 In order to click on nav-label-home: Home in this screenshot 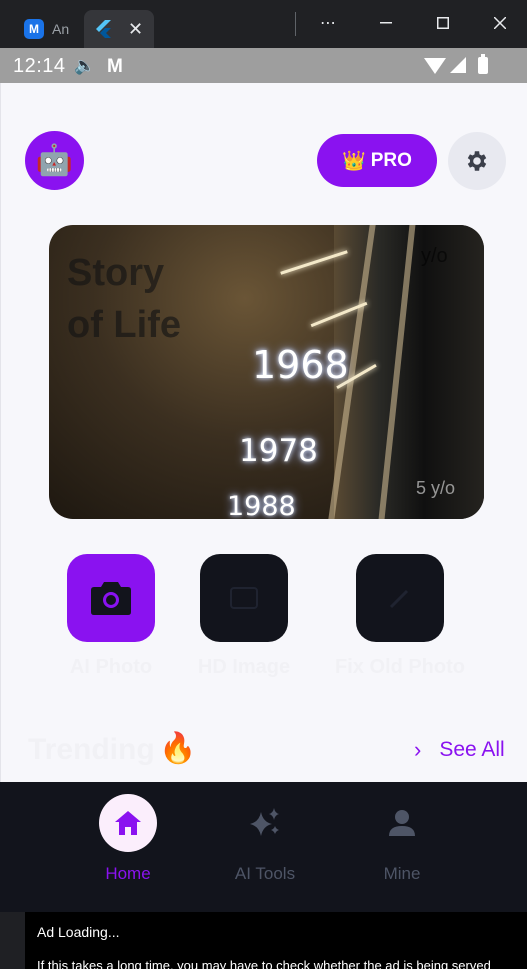, I will do `click(128, 873)`.